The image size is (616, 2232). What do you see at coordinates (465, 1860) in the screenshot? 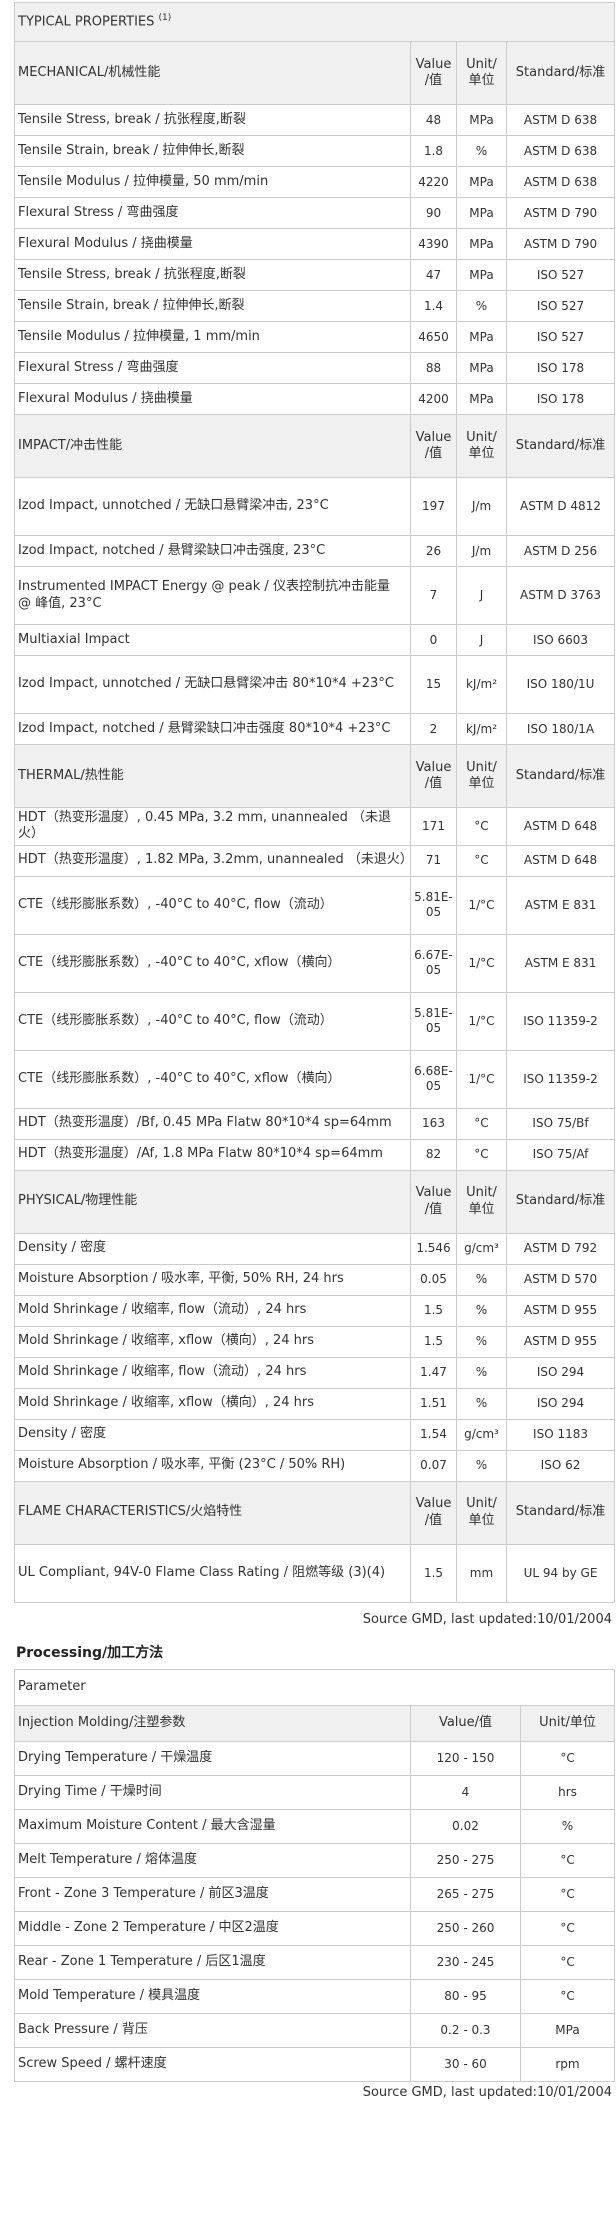
I see `processing-param-value: 250 - 275` at bounding box center [465, 1860].